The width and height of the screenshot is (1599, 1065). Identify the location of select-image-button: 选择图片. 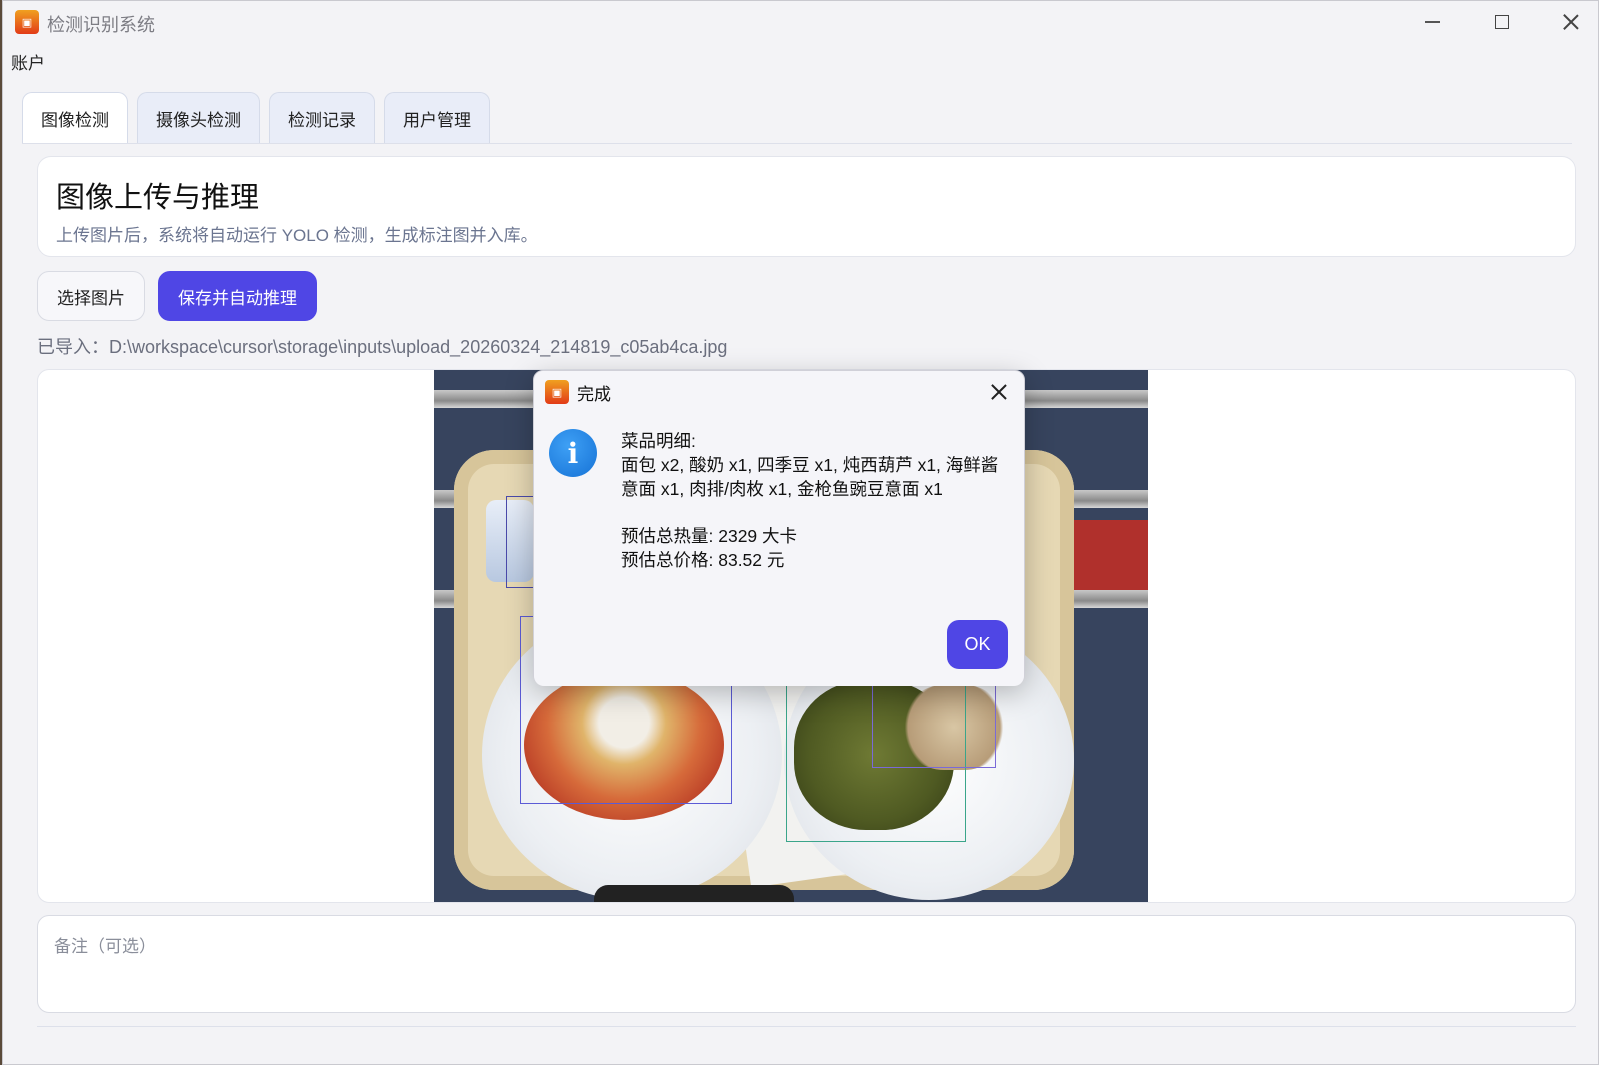
(91, 296).